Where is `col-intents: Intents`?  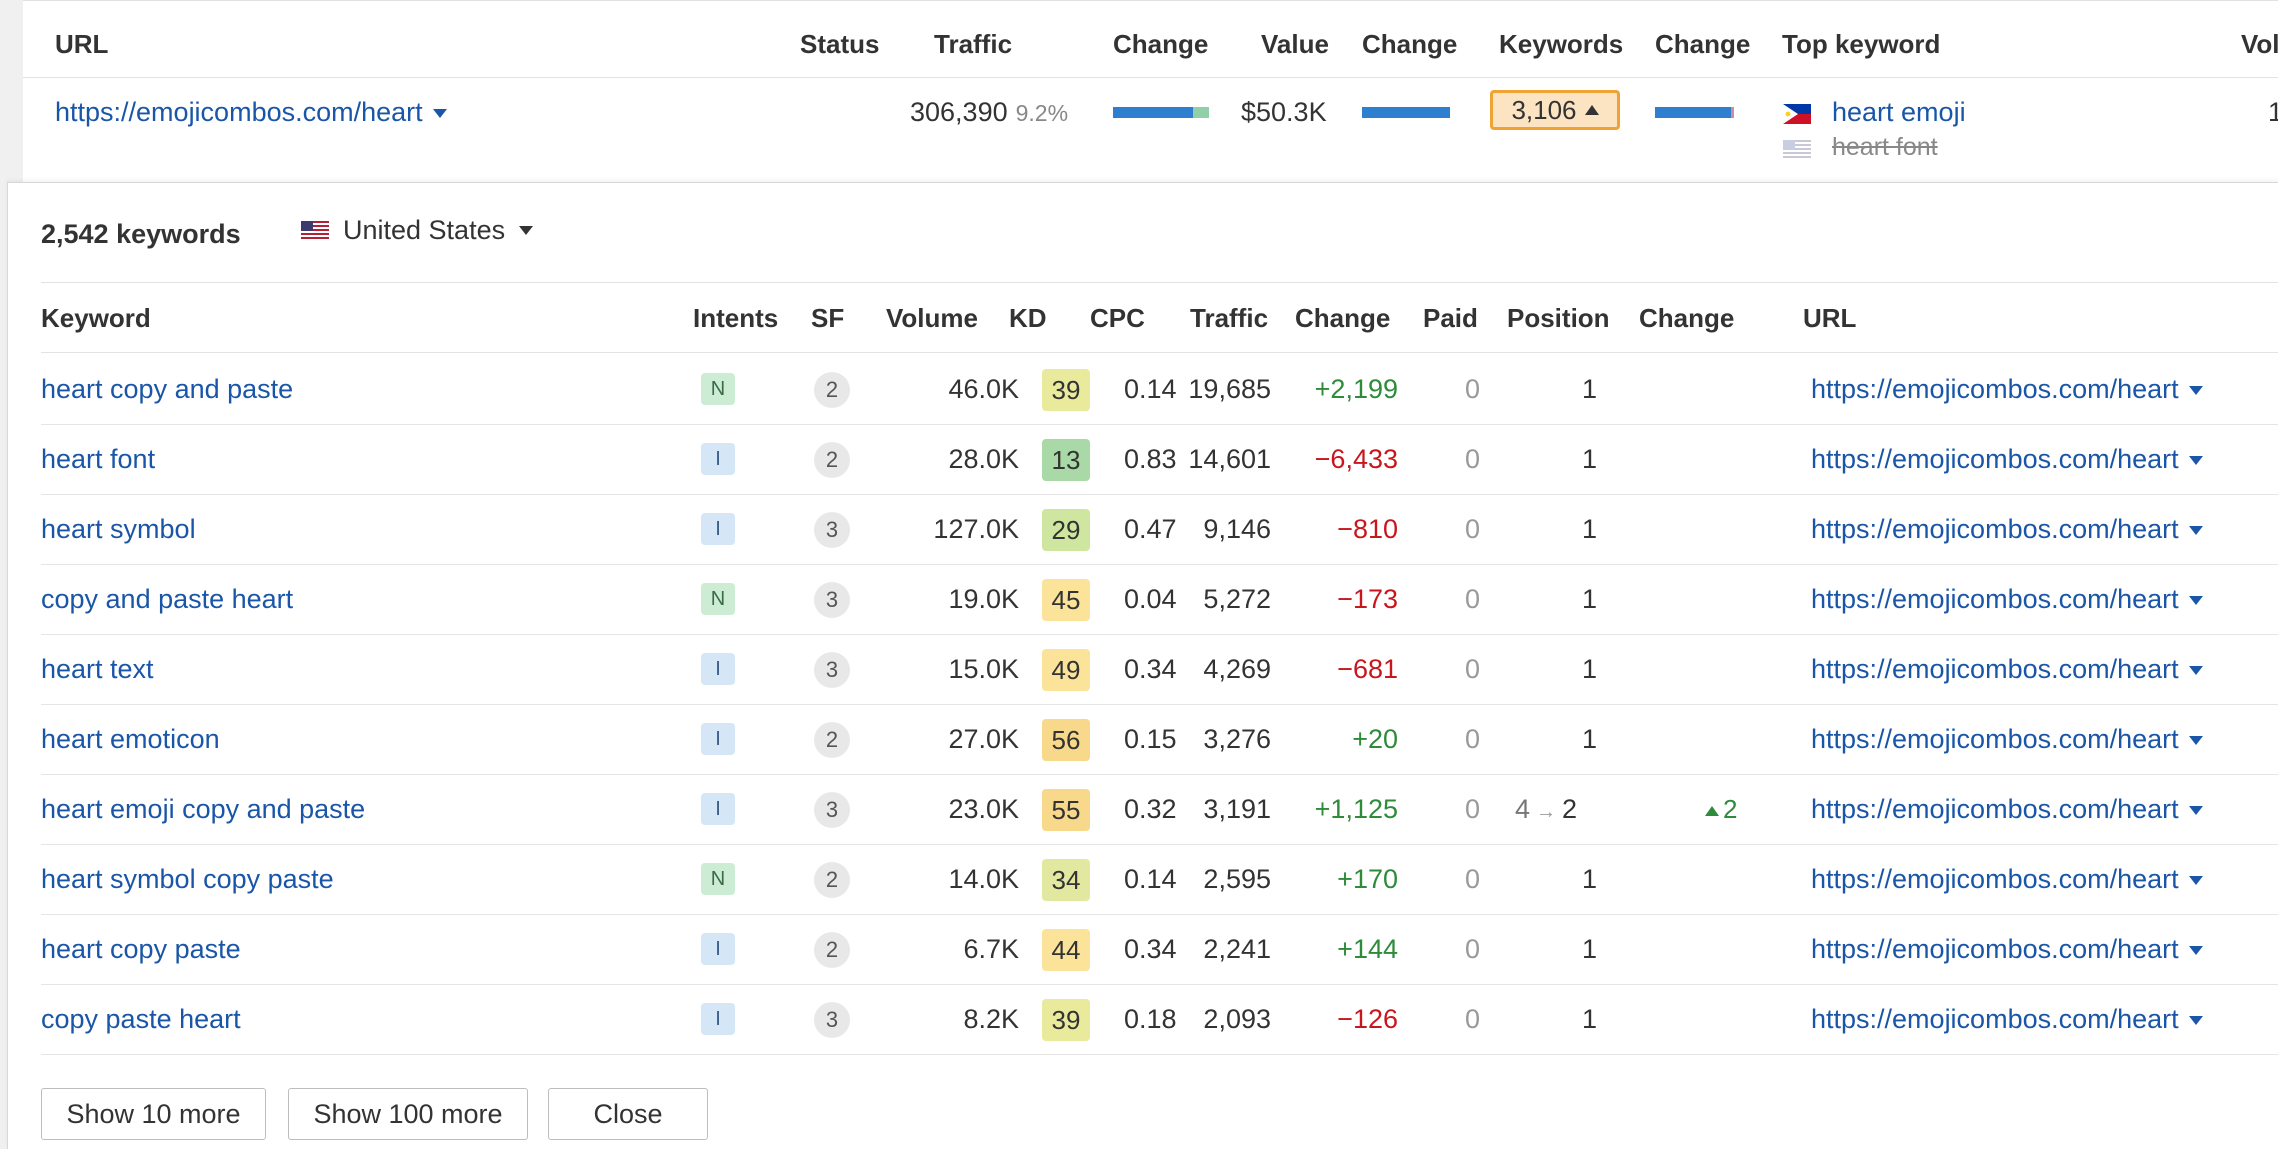 col-intents: Intents is located at coordinates (735, 318).